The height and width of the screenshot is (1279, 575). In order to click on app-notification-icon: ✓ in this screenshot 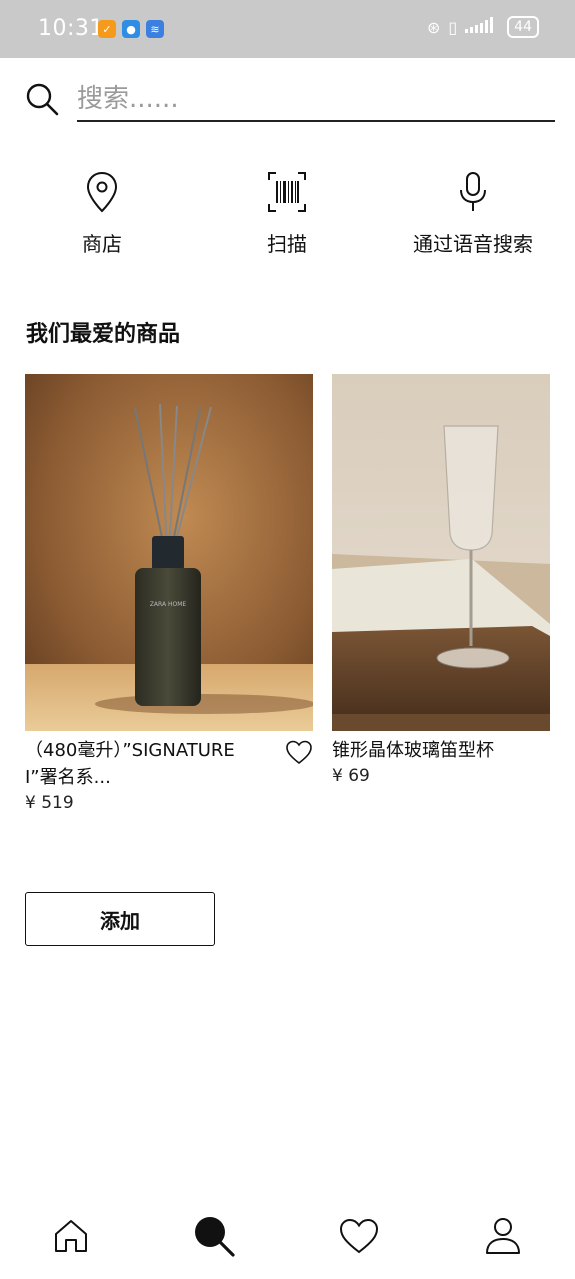, I will do `click(107, 29)`.